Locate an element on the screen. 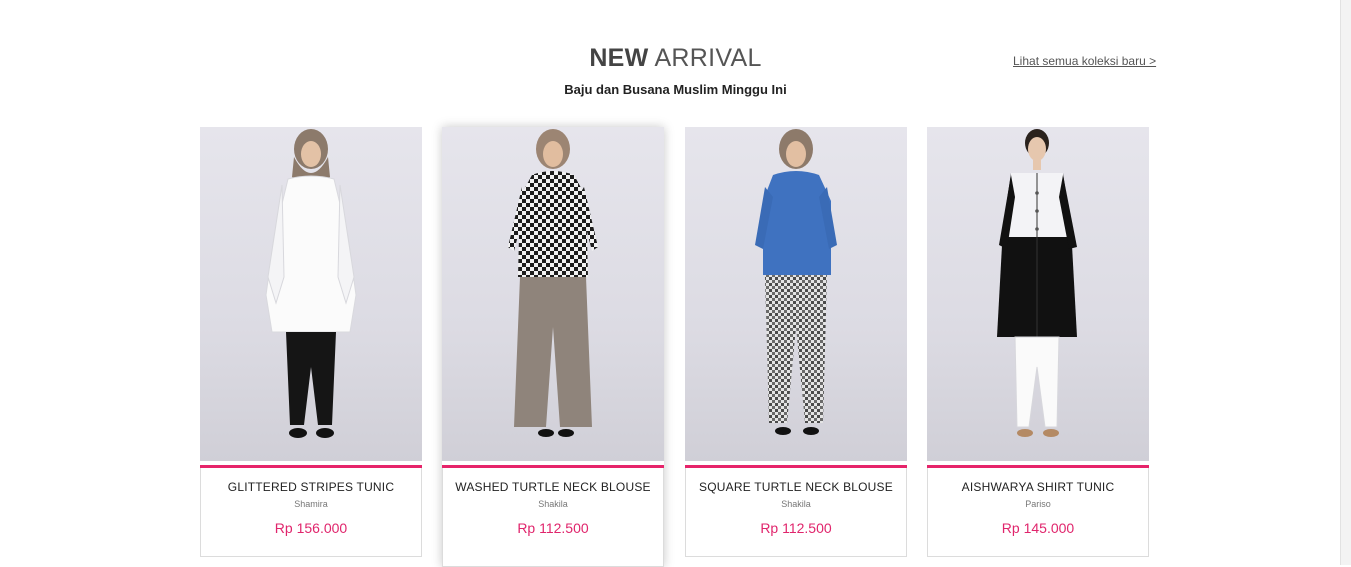 This screenshot has width=1351, height=567. view-all-new-collection-link: Lihat semua koleksi baru > is located at coordinates (1084, 61).